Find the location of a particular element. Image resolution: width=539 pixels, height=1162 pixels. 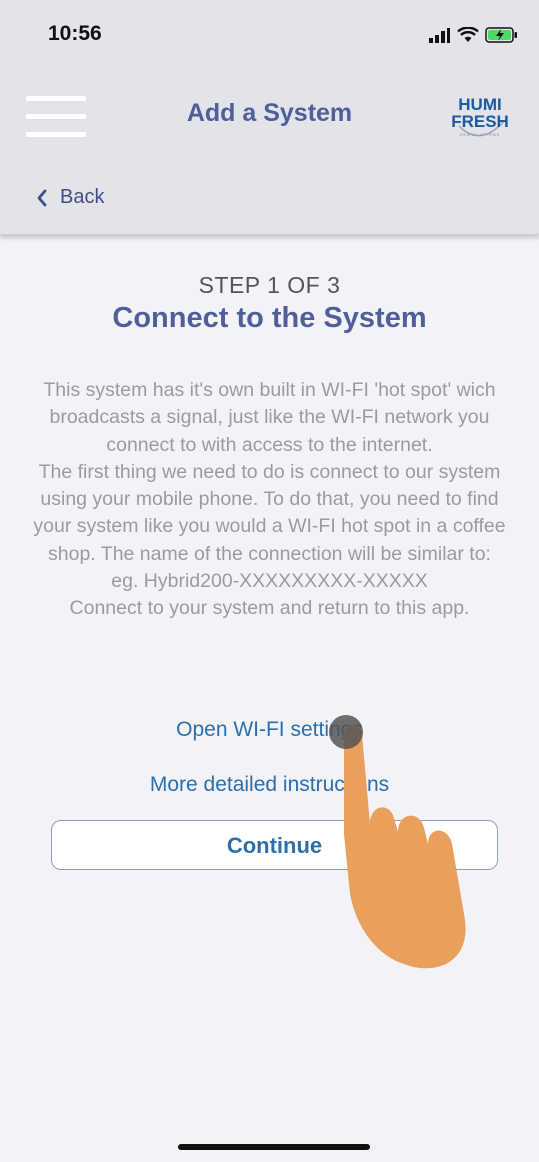

svg-text: VENTILATIONS is located at coordinates (480, 134).